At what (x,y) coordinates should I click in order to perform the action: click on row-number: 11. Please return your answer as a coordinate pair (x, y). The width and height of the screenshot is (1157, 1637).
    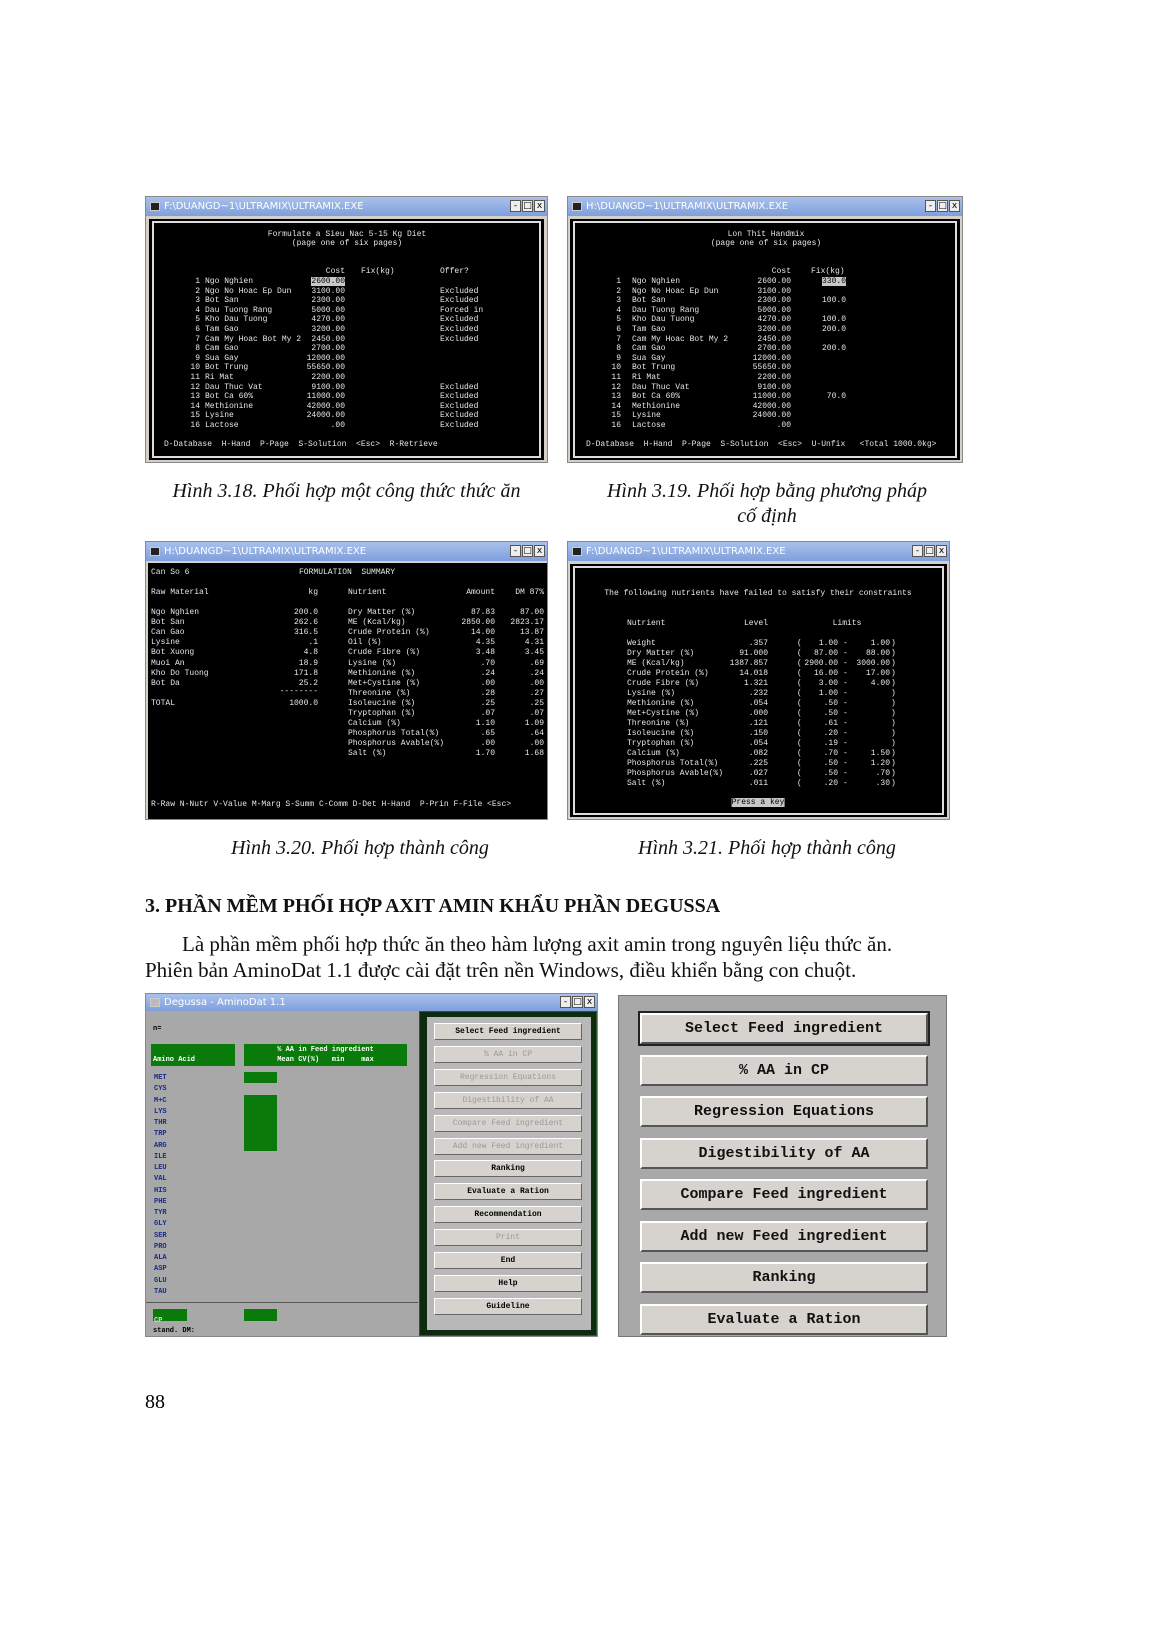
    Looking at the image, I should click on (195, 377).